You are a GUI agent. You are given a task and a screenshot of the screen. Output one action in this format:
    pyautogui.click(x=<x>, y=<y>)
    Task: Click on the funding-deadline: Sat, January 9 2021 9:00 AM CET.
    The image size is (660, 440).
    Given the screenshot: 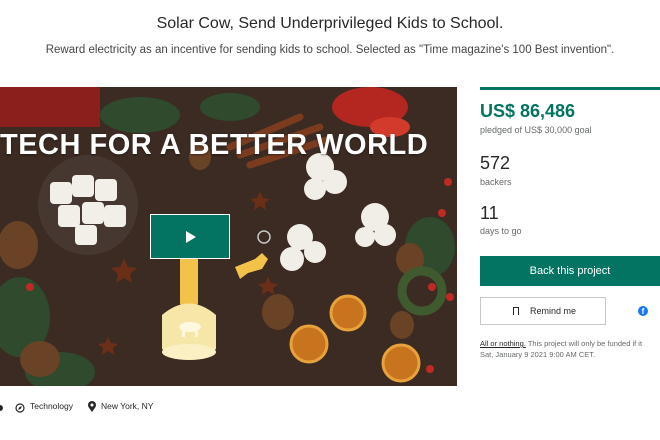 What is the action you would take?
    pyautogui.click(x=538, y=354)
    